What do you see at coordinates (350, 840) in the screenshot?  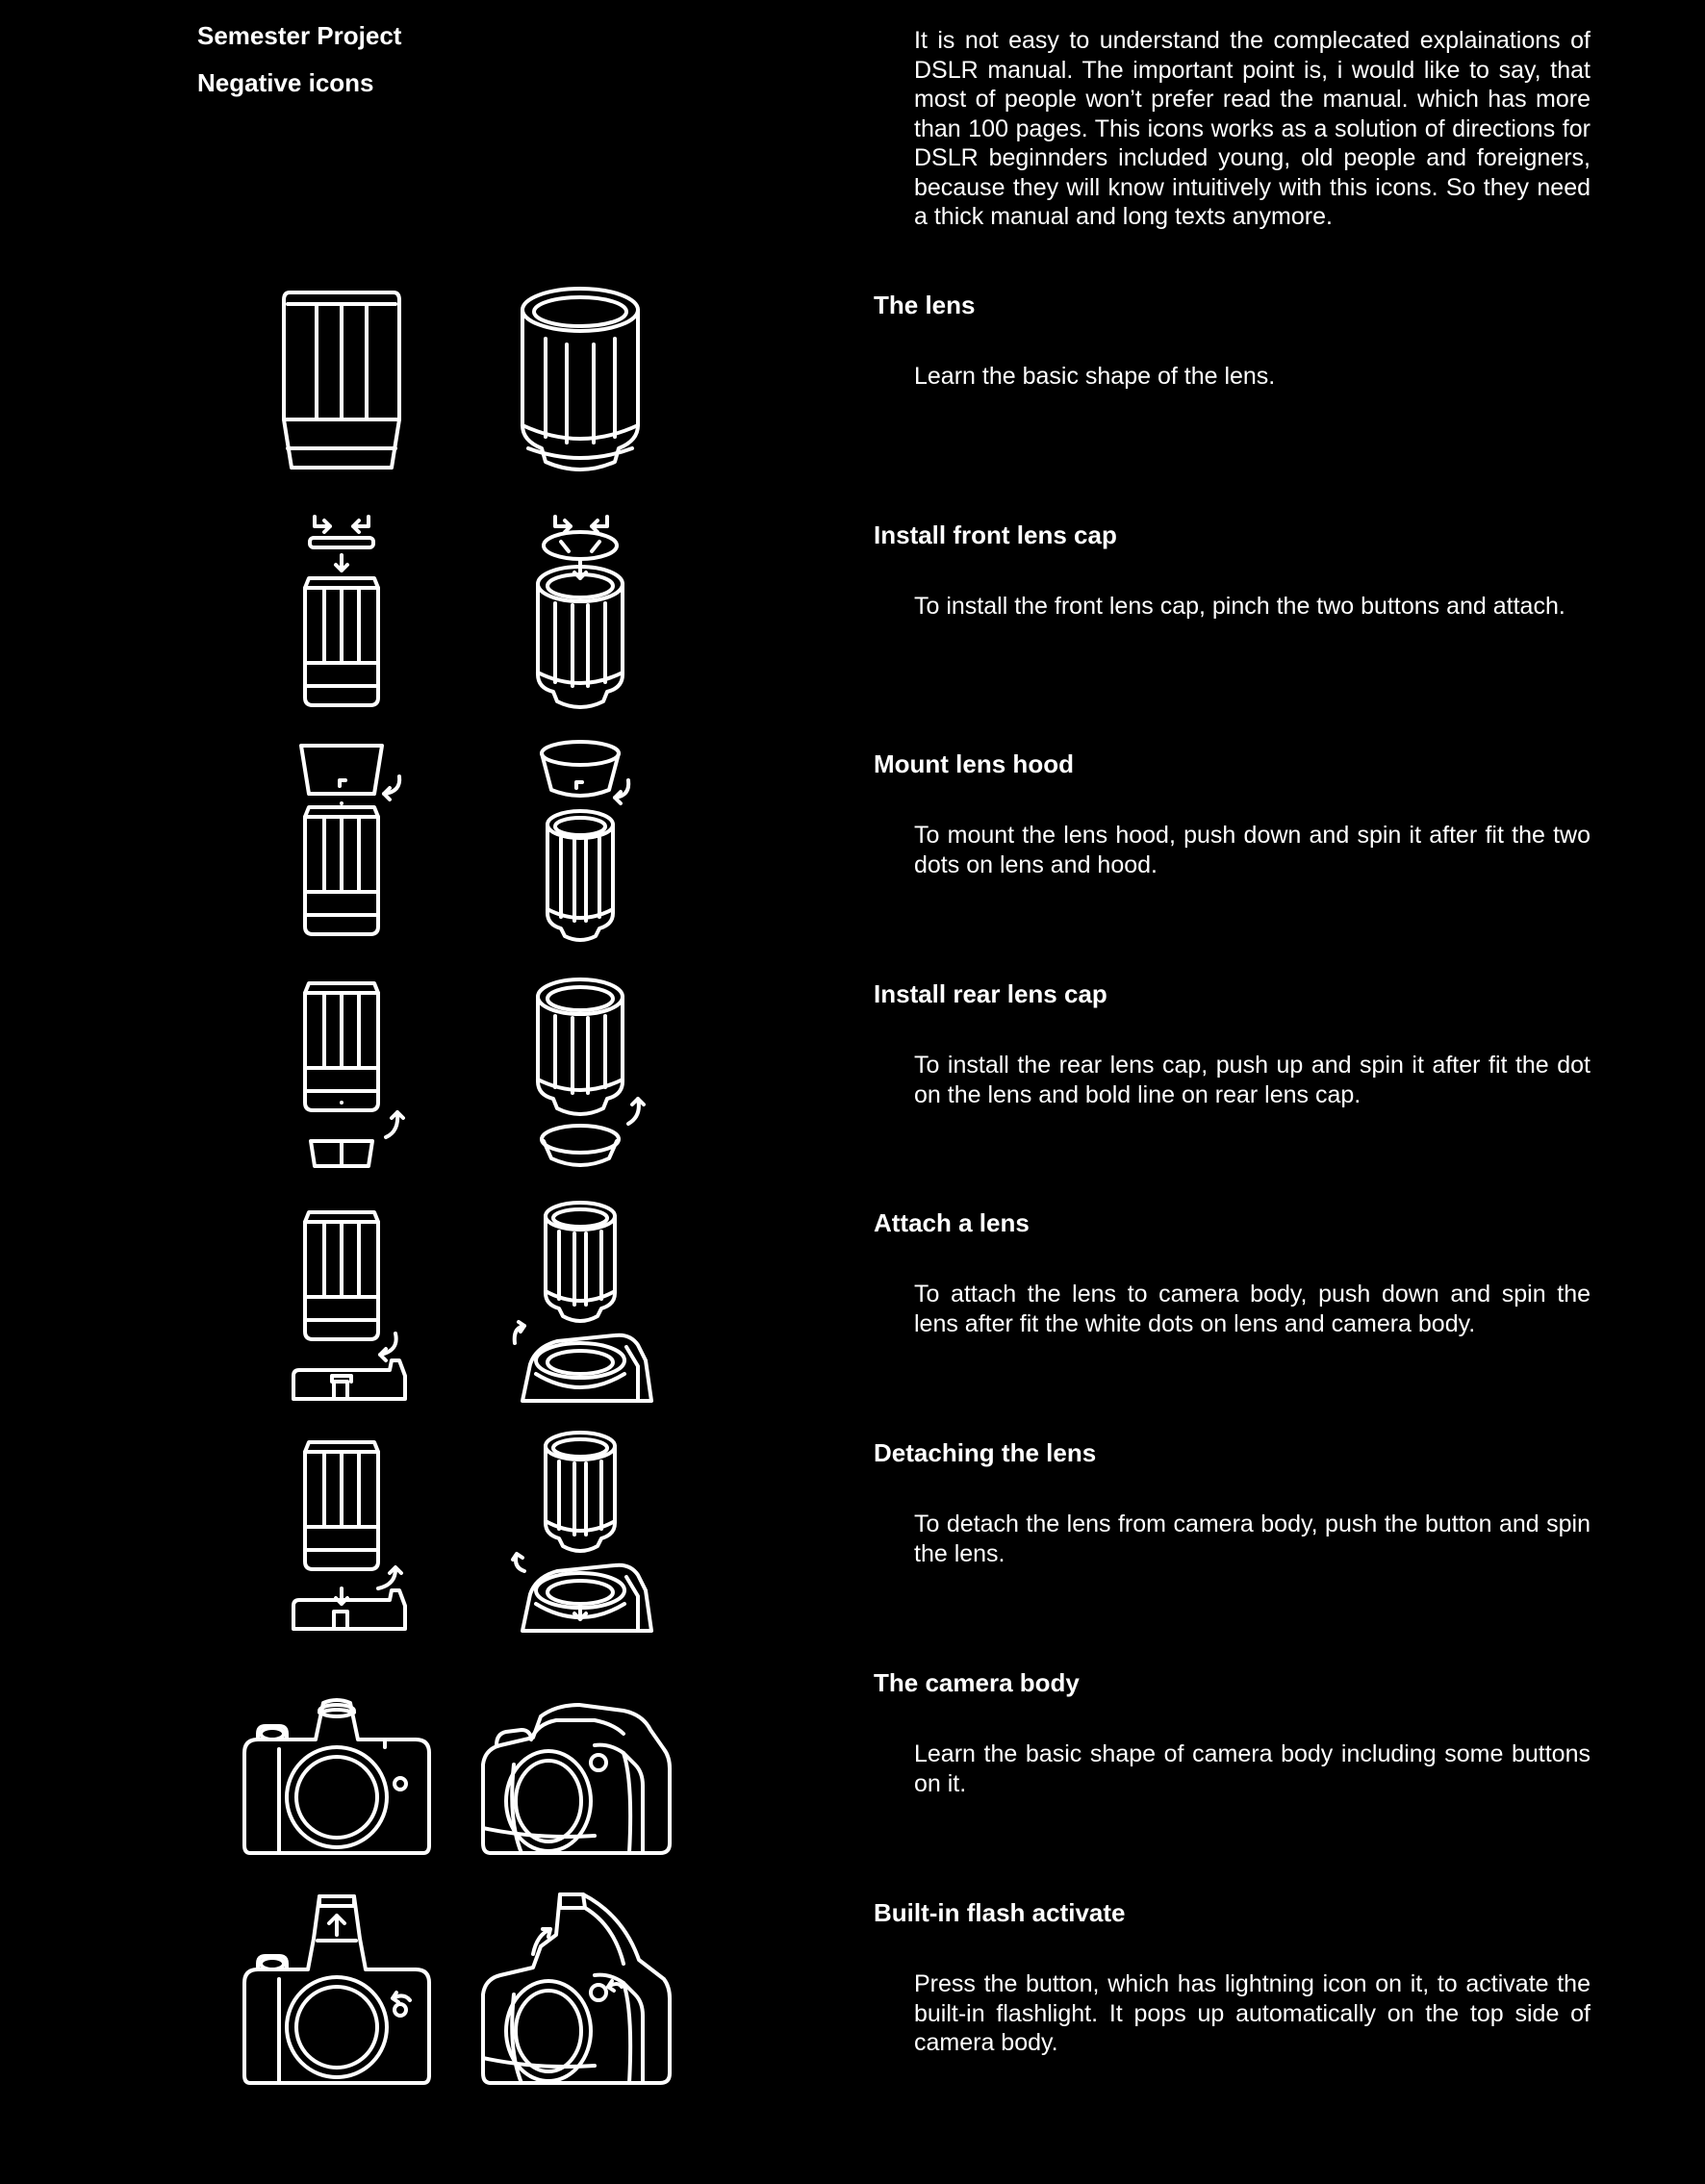 I see `lens-hood-flat-icon` at bounding box center [350, 840].